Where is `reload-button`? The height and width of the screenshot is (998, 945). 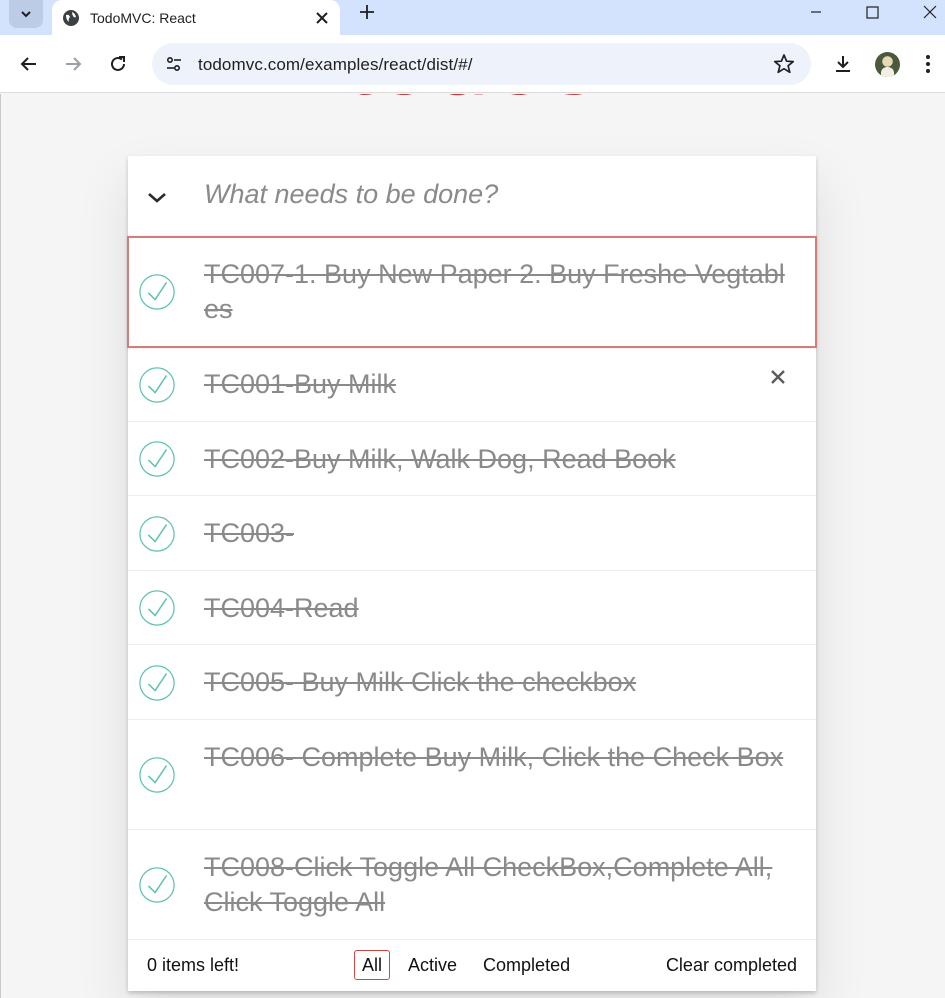
reload-button is located at coordinates (118, 64).